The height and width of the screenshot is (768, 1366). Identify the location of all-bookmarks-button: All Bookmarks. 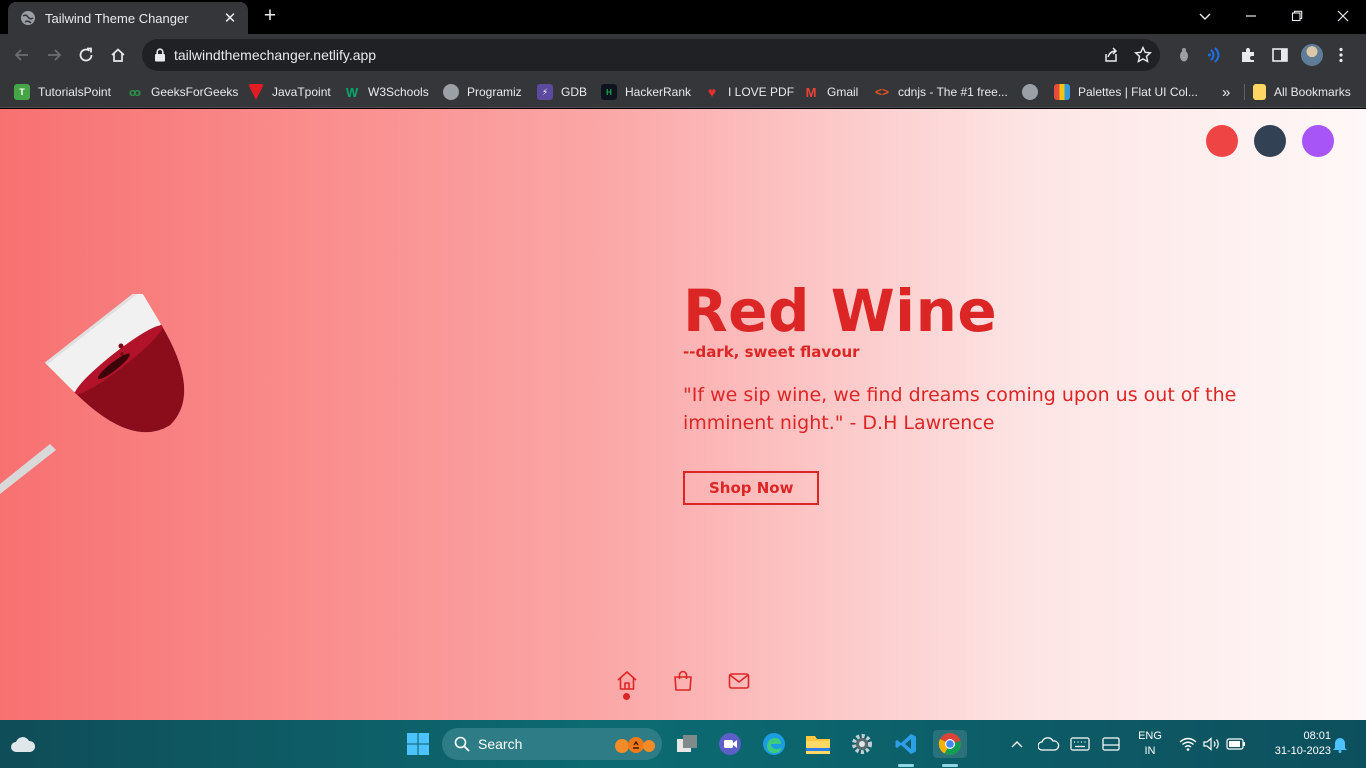
(1302, 92).